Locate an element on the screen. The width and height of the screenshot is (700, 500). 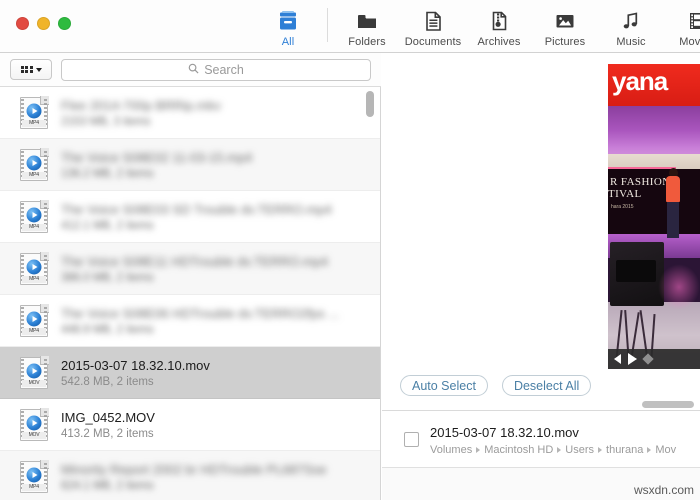
toolbar-item-folders: Folders is located at coordinates (367, 26).